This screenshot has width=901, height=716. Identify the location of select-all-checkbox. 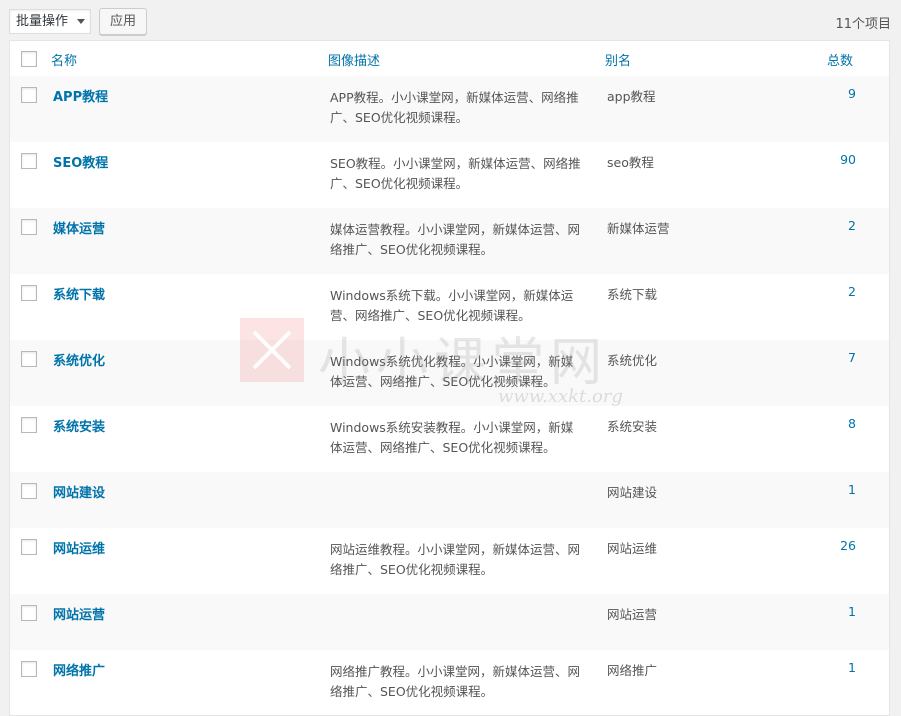
(29, 59).